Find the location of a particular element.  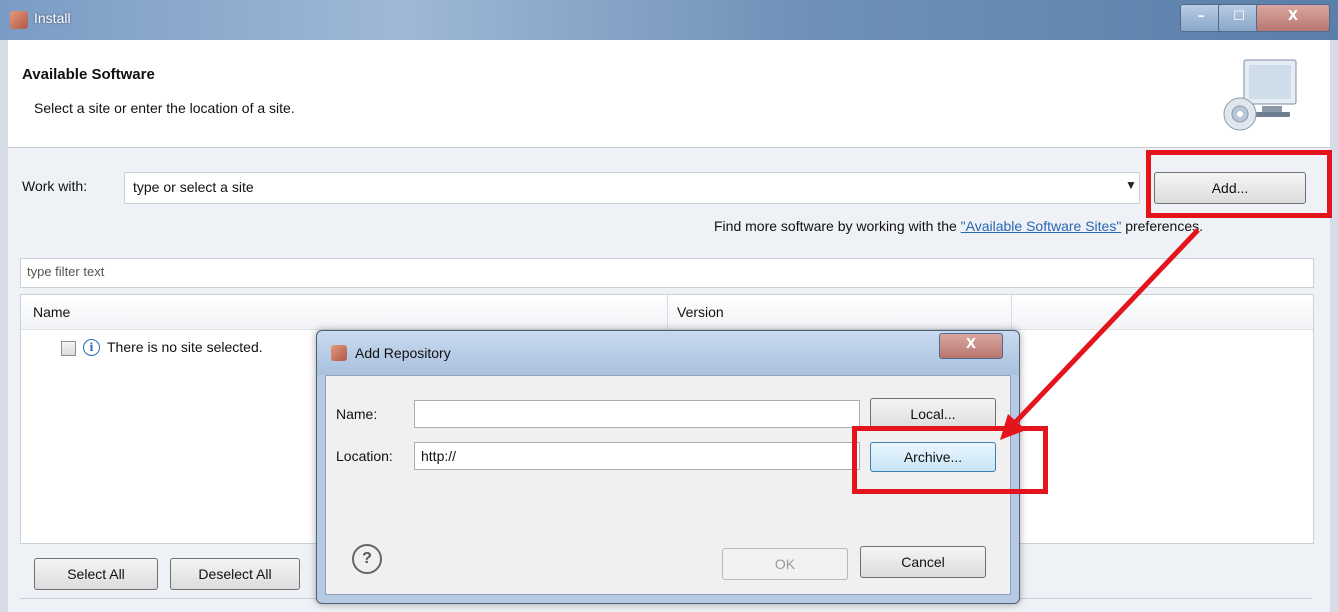

archive-highlight-box is located at coordinates (950, 460).